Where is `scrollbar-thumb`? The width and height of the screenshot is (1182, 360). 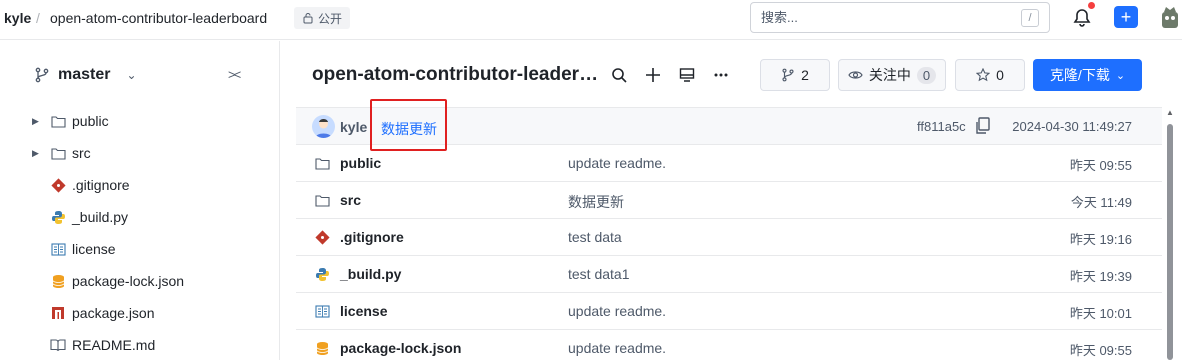 scrollbar-thumb is located at coordinates (1170, 242).